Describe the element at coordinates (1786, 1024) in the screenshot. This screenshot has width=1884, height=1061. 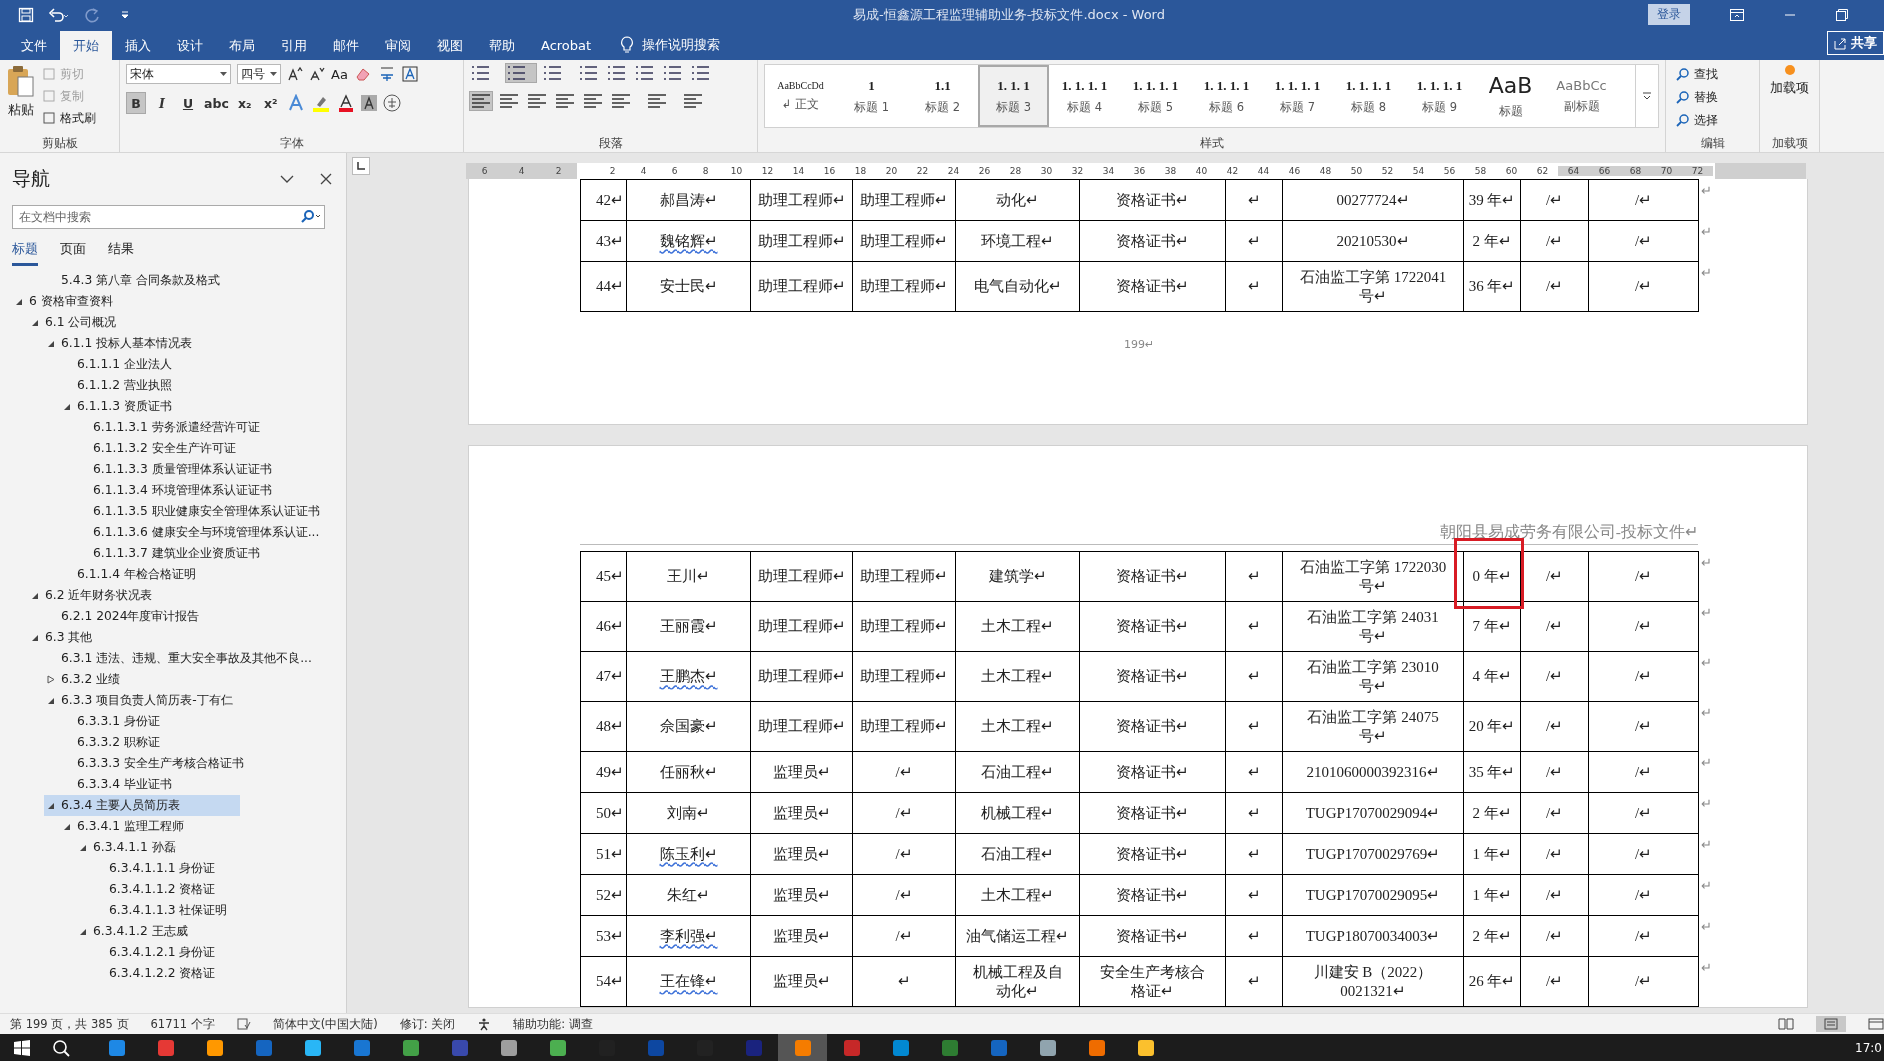
I see `read-mode-icon` at that location.